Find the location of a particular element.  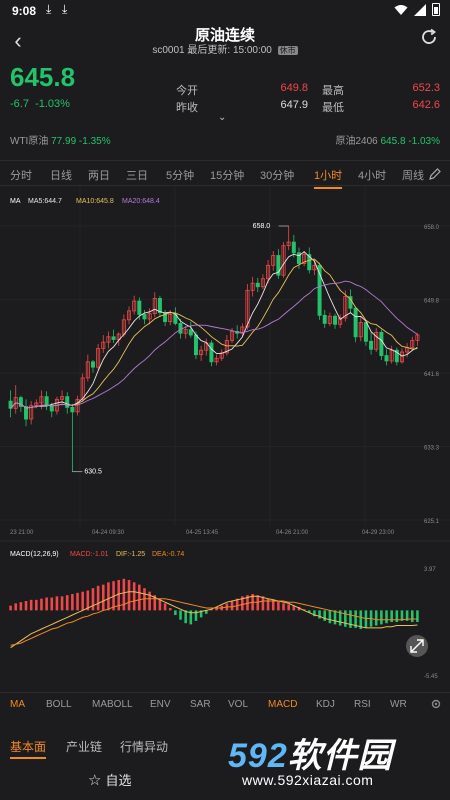

x-tick-label: 04-25 13:45 is located at coordinates (202, 533).